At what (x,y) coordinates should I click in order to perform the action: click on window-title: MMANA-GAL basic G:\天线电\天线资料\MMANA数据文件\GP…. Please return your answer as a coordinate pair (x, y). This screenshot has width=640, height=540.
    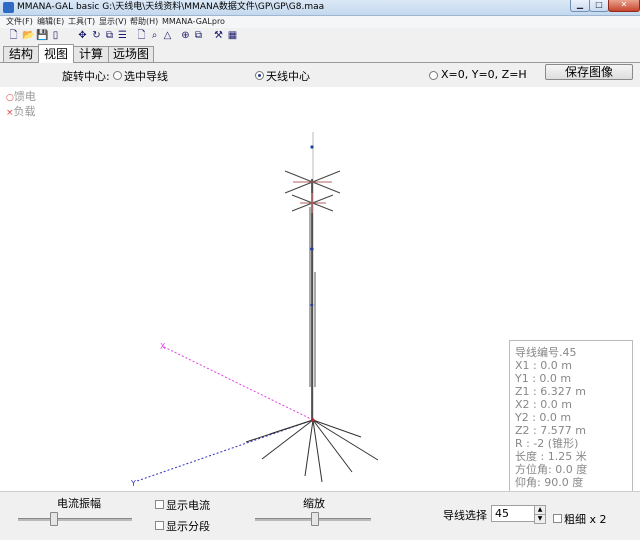
    Looking at the image, I should click on (171, 7).